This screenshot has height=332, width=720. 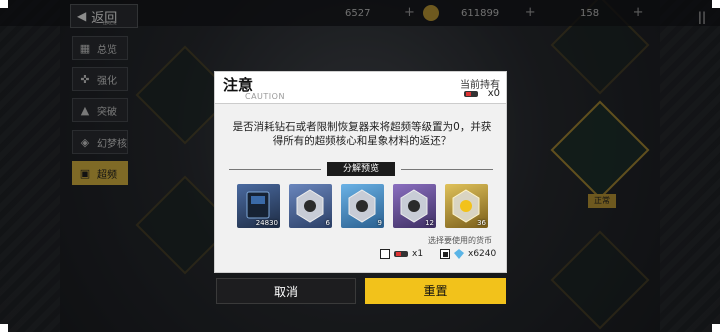 What do you see at coordinates (266, 223) in the screenshot?
I see `item-count: 24830` at bounding box center [266, 223].